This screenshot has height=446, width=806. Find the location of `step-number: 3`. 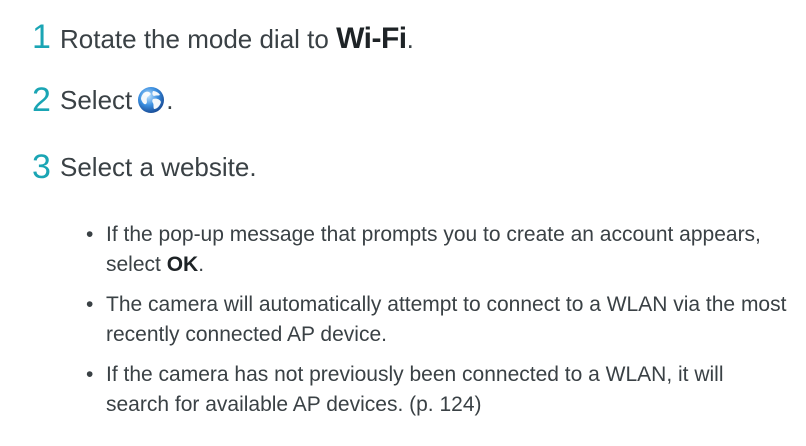

step-number: 3 is located at coordinates (41, 167).